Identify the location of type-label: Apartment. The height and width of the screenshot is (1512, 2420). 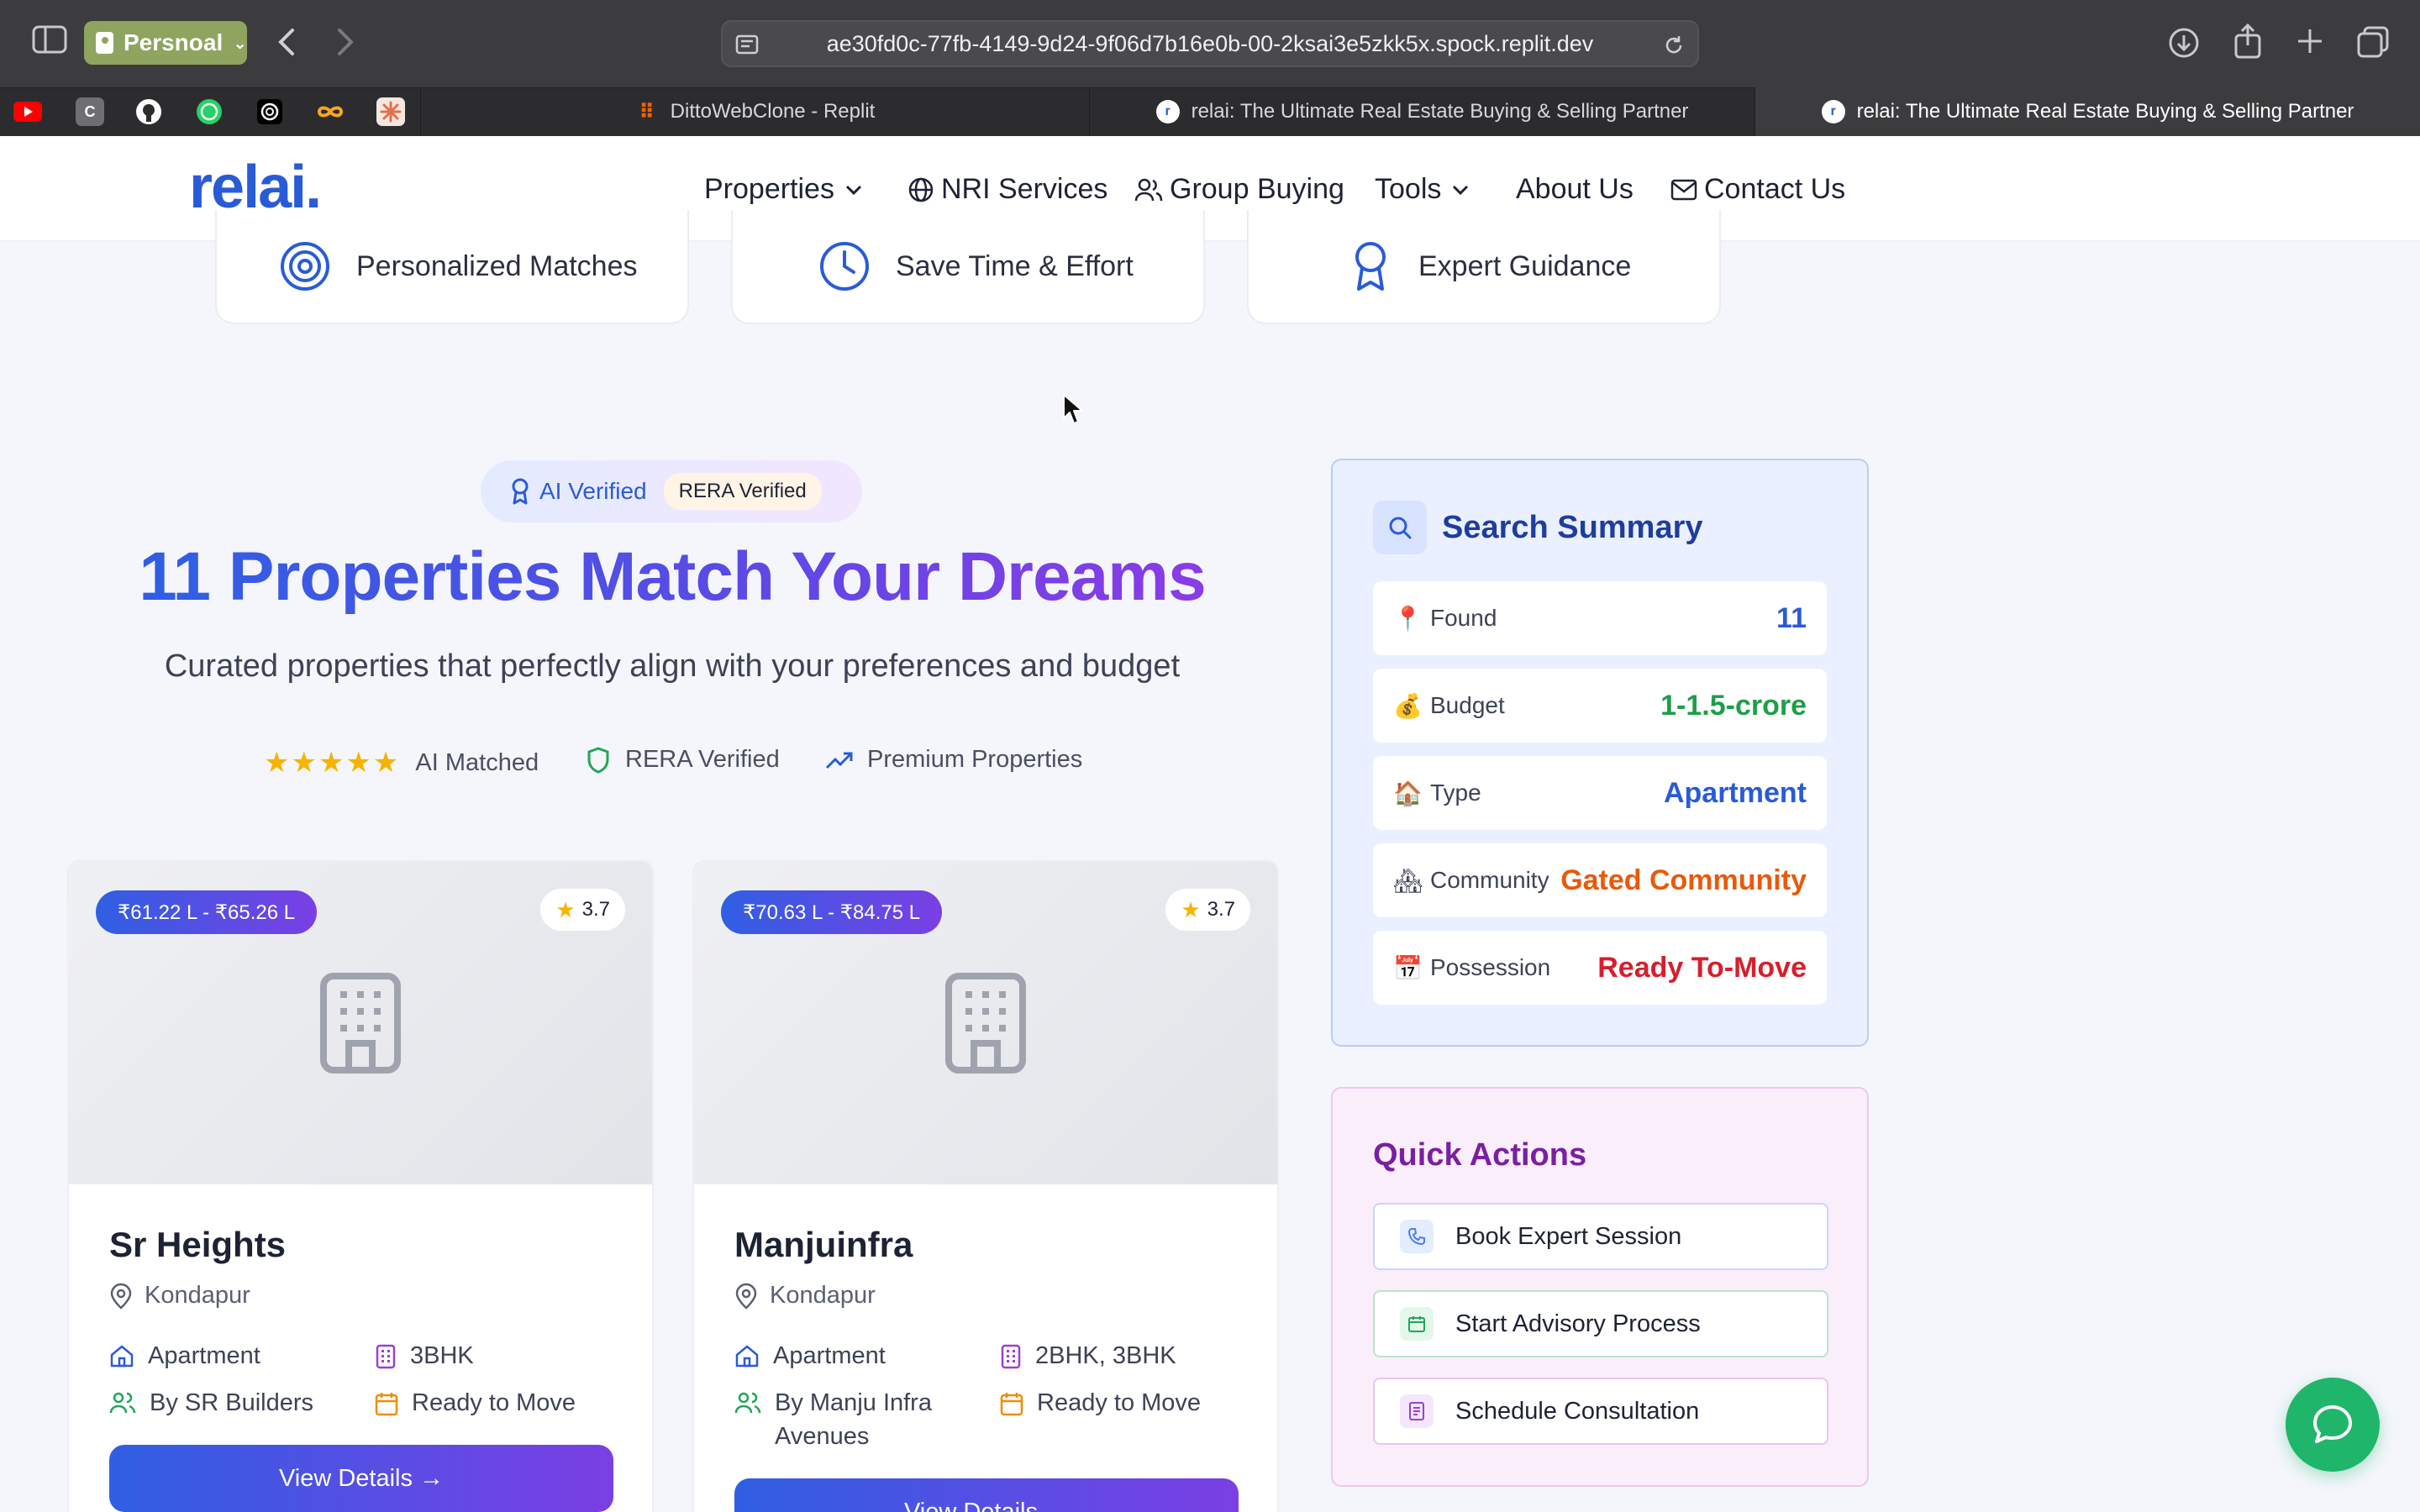
(829, 1355).